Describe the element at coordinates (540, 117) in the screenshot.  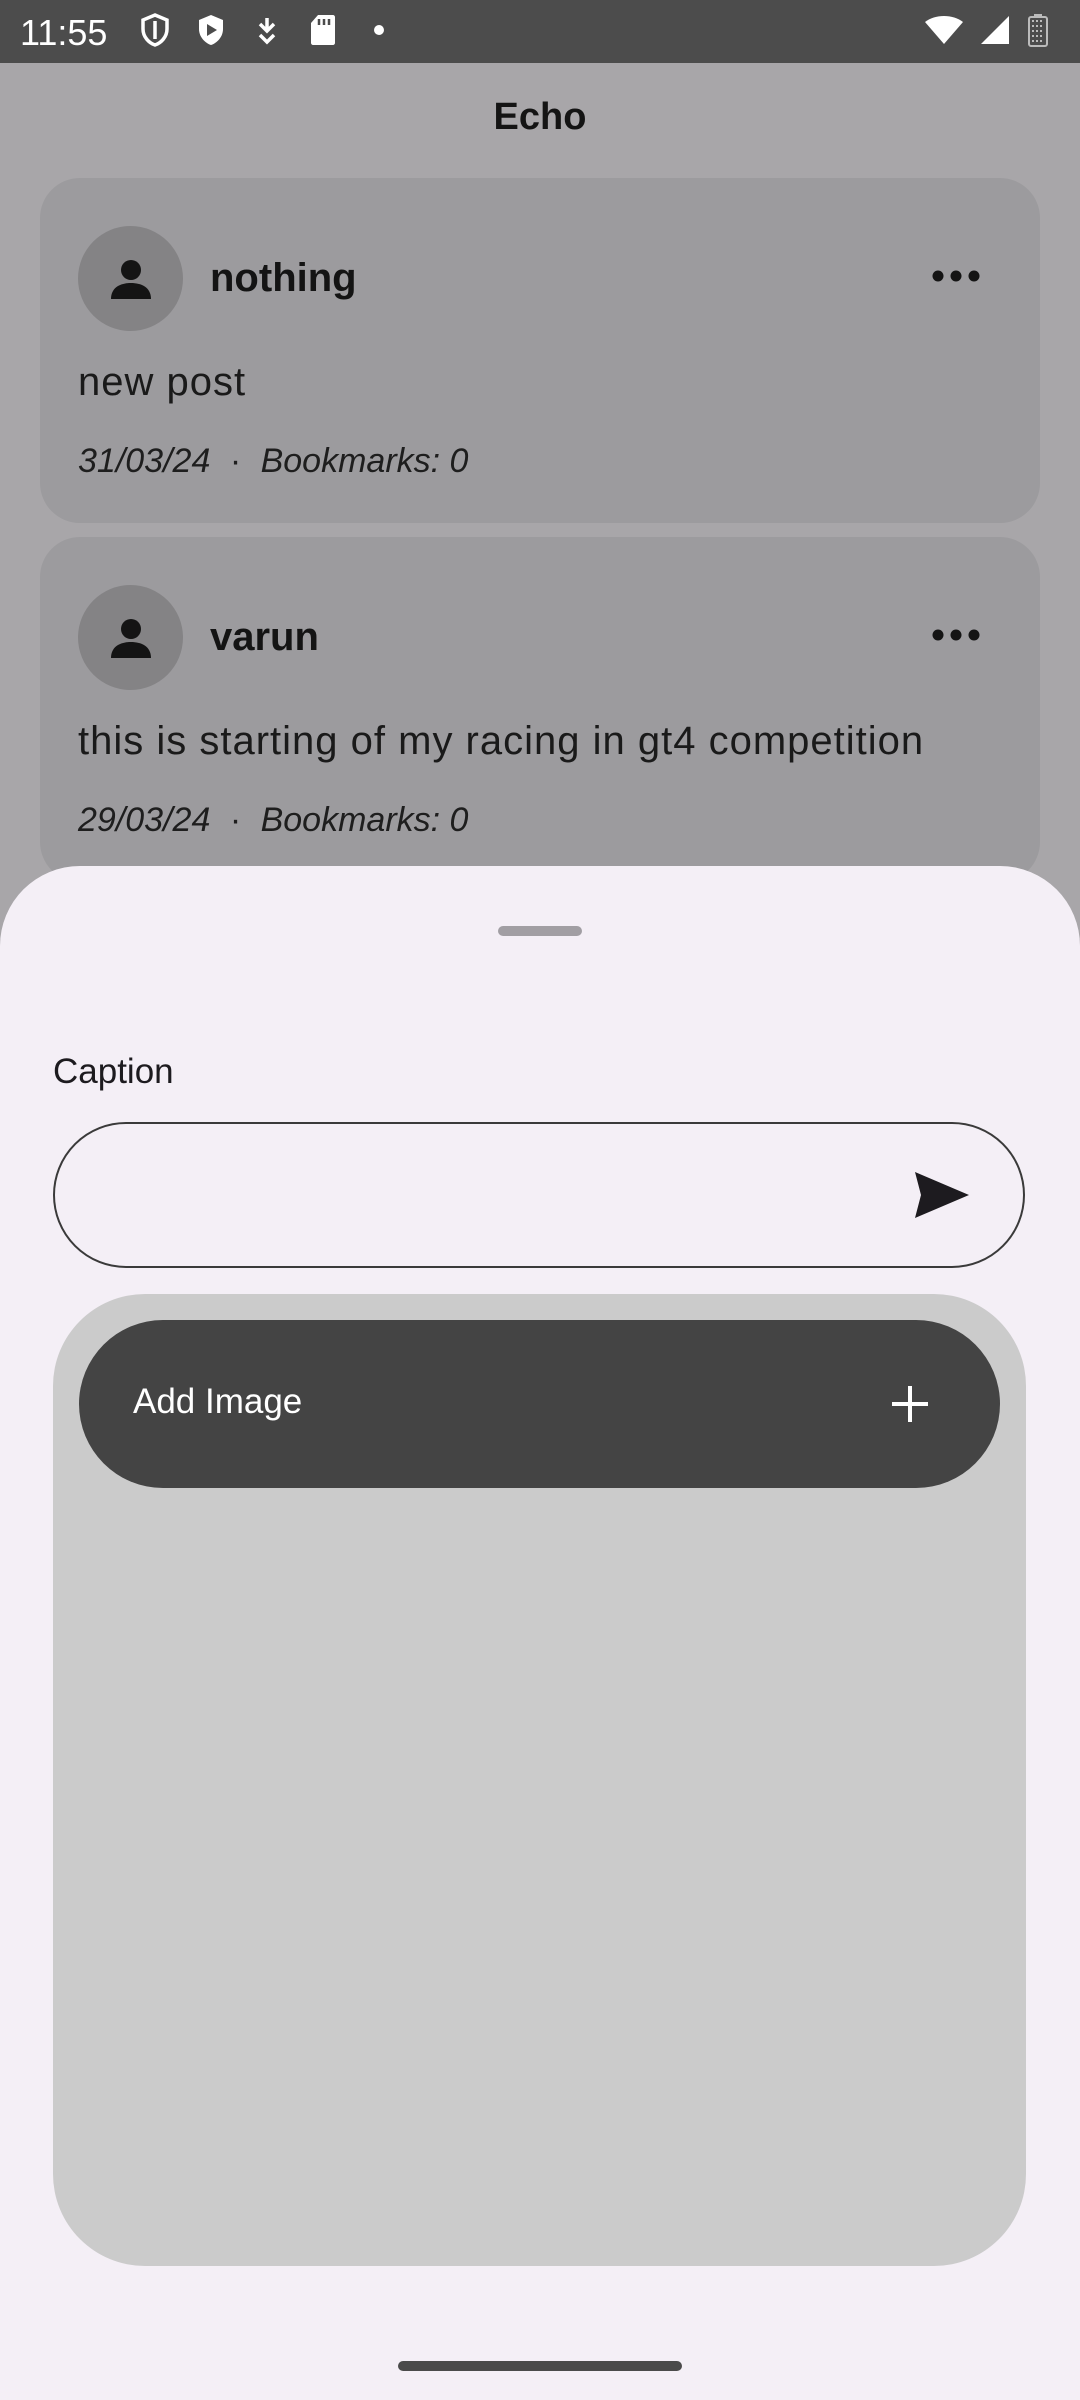
I see `app-title: Echo` at that location.